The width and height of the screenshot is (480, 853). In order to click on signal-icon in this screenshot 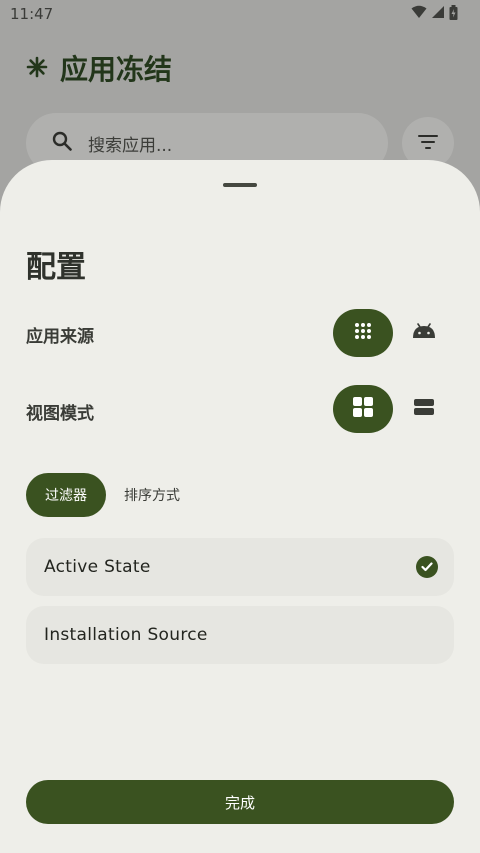, I will do `click(438, 14)`.